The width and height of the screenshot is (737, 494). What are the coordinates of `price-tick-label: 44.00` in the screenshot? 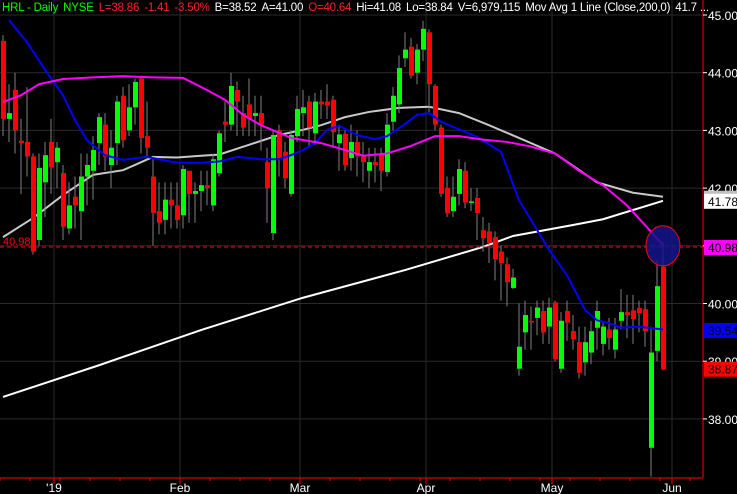 It's located at (722, 74).